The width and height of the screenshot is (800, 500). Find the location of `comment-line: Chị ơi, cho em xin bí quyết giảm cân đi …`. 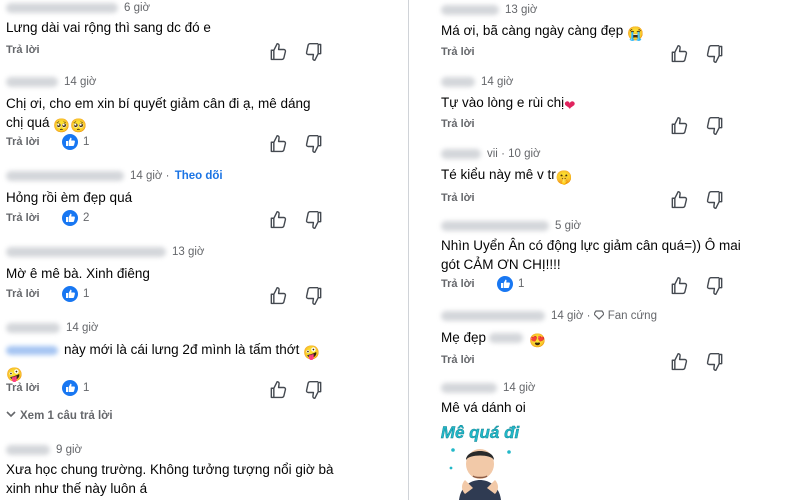

comment-line: Chị ơi, cho em xin bí quyết giảm cân đi … is located at coordinates (158, 103).